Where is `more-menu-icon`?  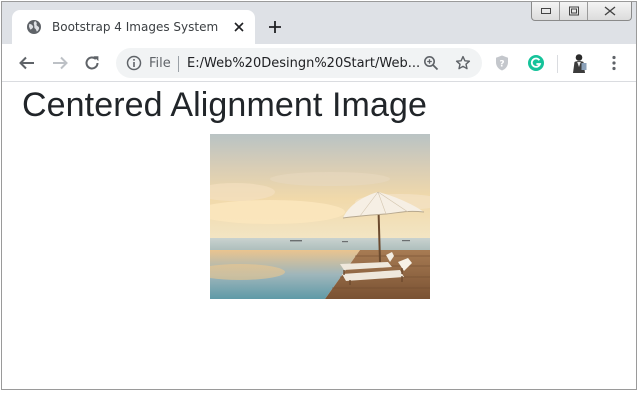
more-menu-icon is located at coordinates (614, 63).